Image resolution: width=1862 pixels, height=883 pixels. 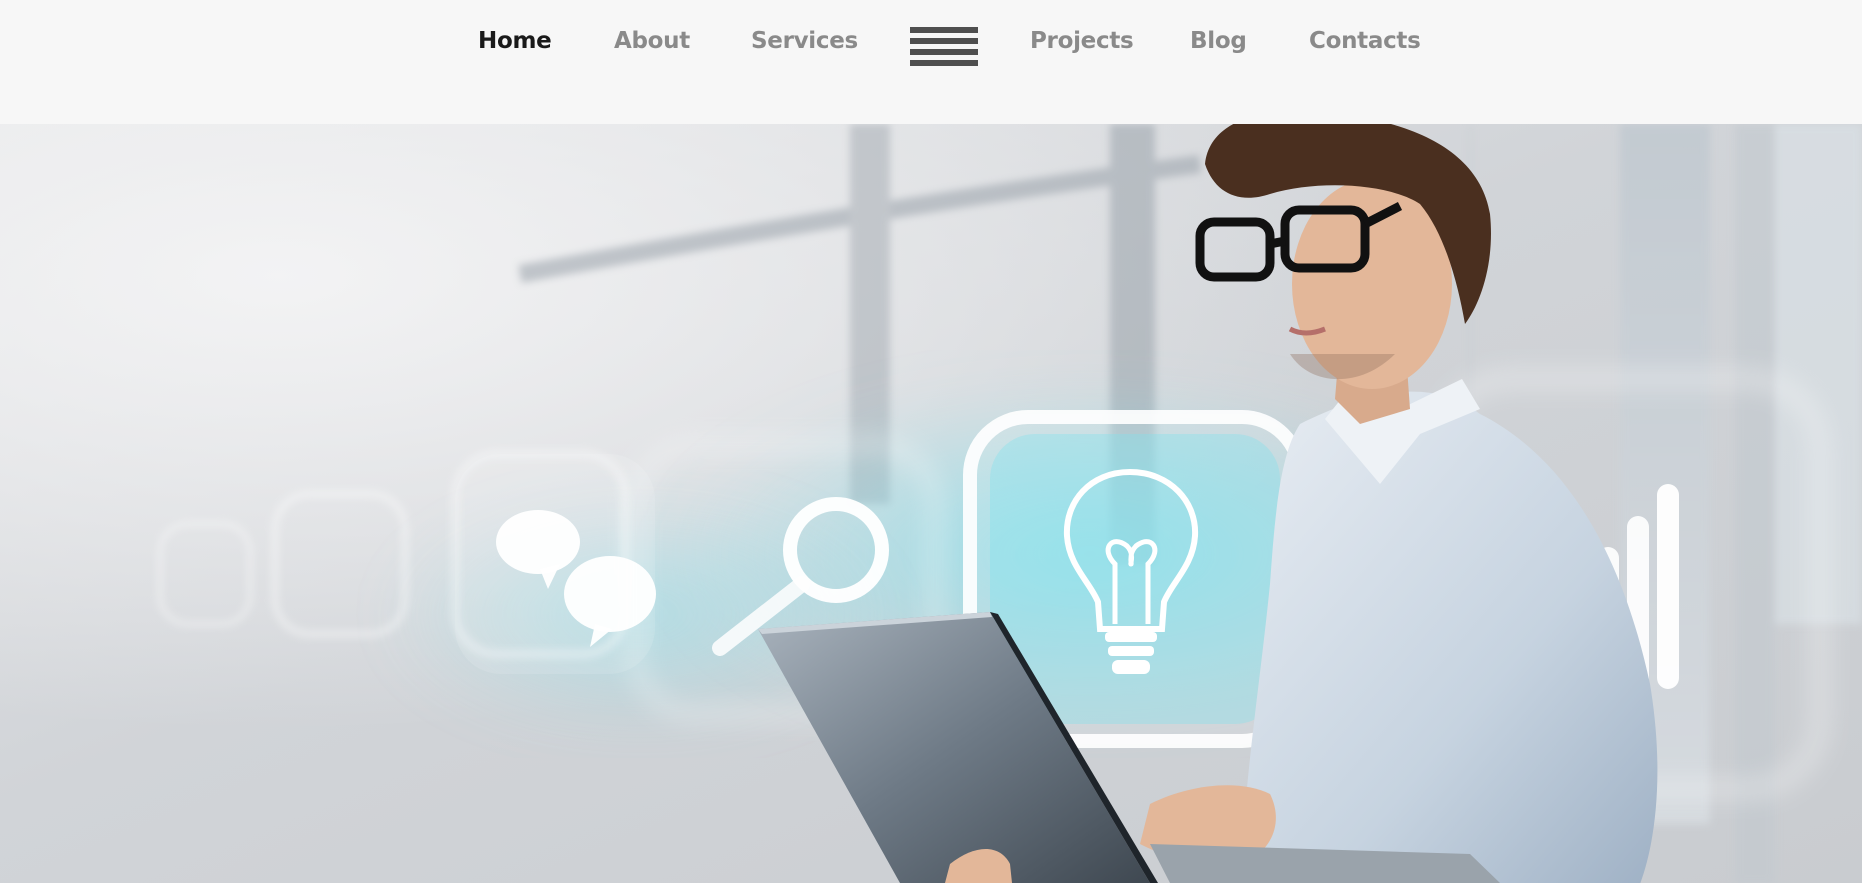 What do you see at coordinates (804, 41) in the screenshot?
I see `nav-services-link: Services` at bounding box center [804, 41].